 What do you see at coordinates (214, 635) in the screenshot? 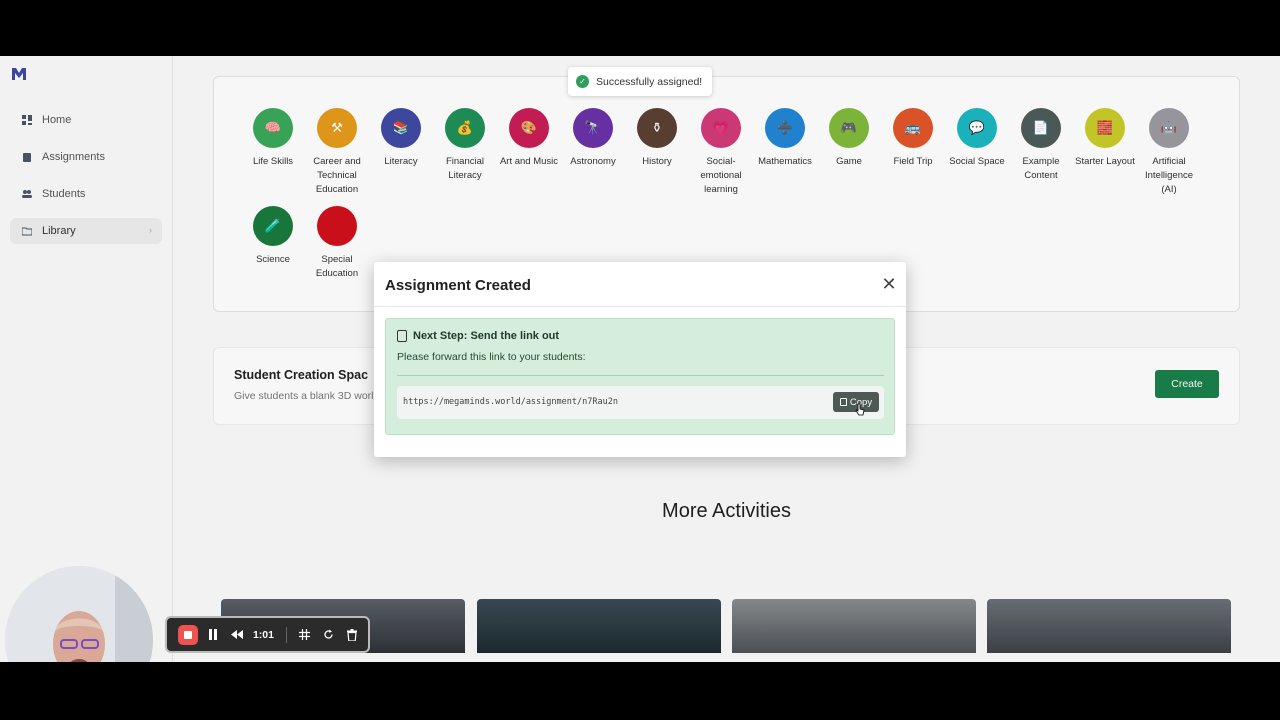
I see `pause-icon` at bounding box center [214, 635].